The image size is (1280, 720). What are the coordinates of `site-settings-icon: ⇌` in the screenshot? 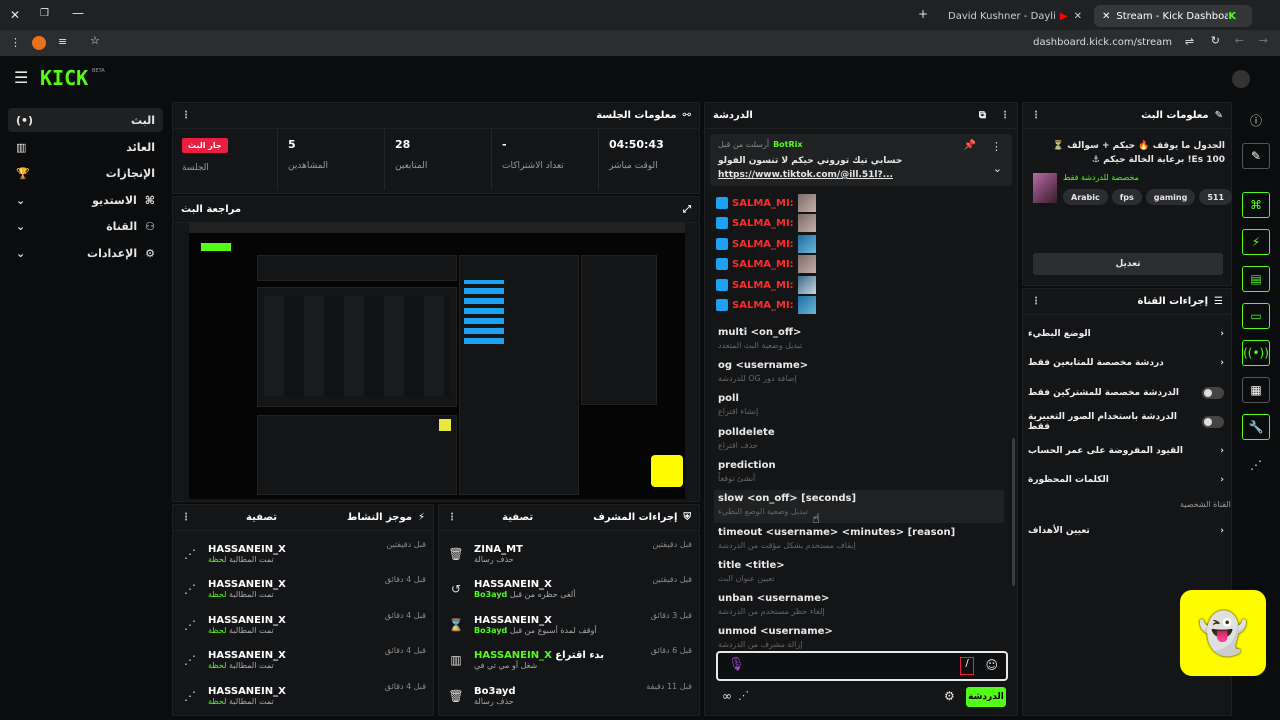 It's located at (1189, 41).